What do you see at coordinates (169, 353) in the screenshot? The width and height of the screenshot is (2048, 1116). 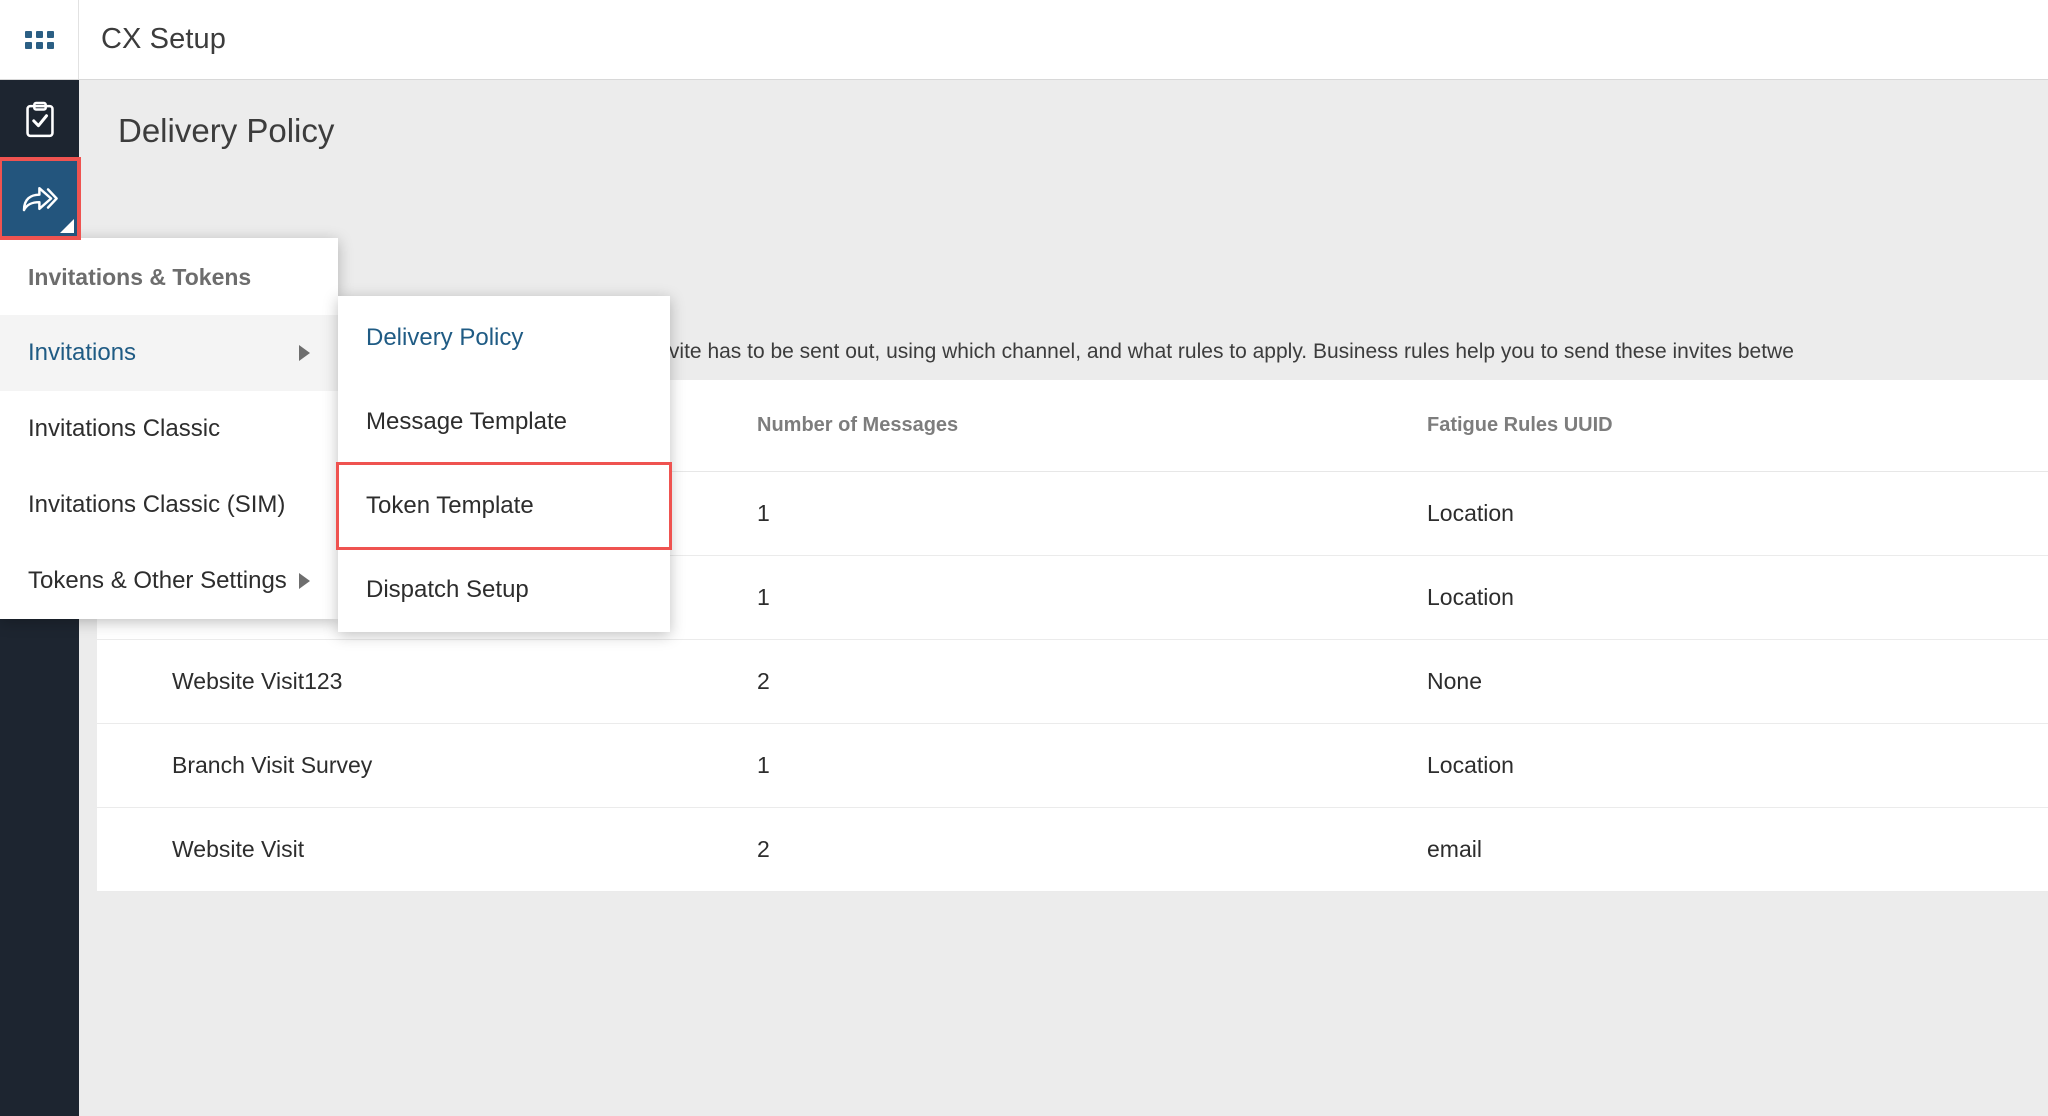 I see `menu-item-invitations: Invitations` at bounding box center [169, 353].